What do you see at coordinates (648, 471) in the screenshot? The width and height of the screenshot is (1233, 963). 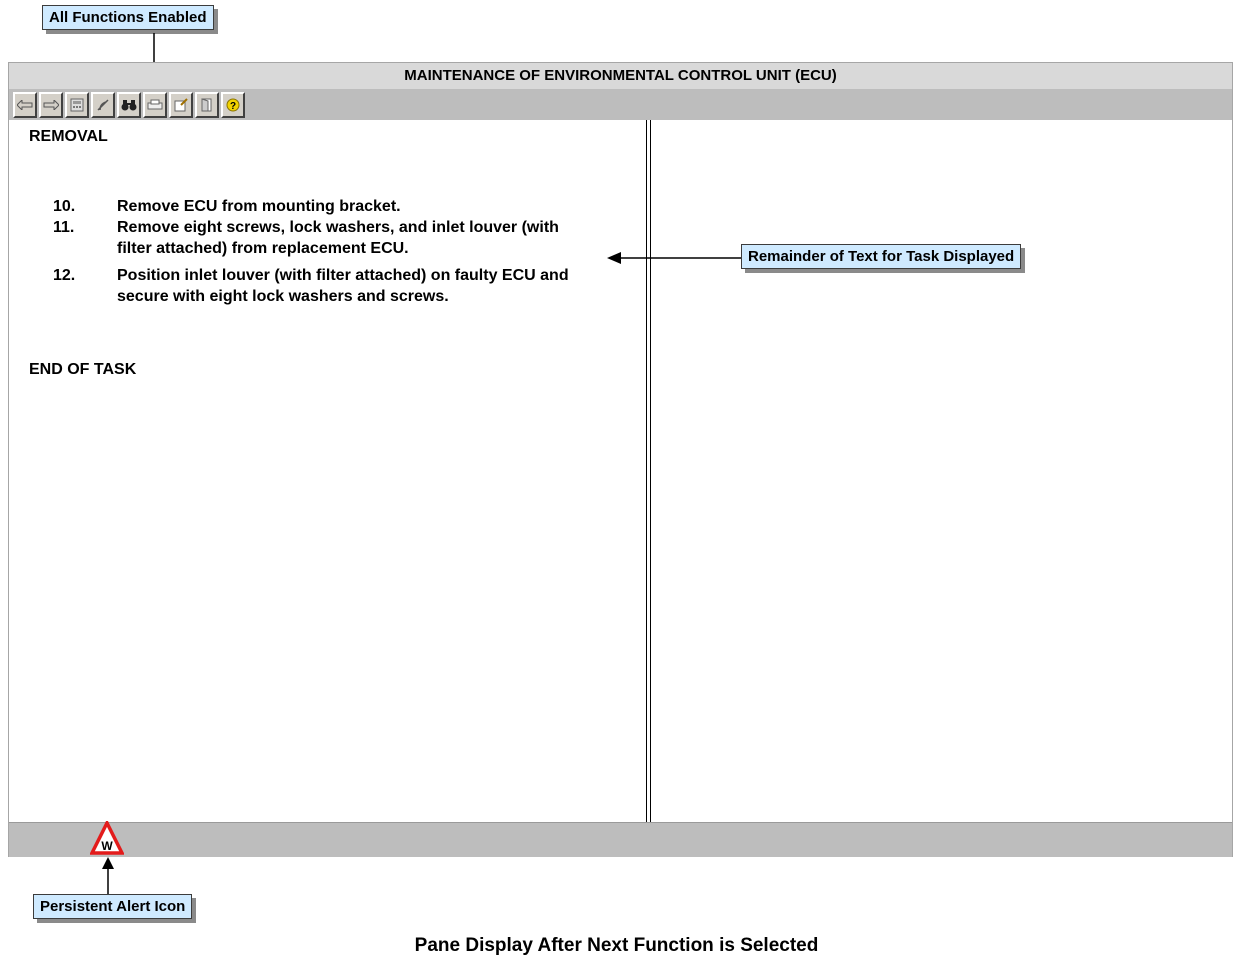 I see `pane-divider` at bounding box center [648, 471].